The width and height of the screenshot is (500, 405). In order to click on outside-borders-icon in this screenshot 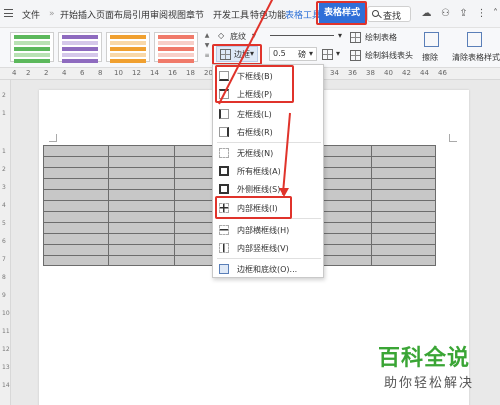, I will do `click(224, 189)`.